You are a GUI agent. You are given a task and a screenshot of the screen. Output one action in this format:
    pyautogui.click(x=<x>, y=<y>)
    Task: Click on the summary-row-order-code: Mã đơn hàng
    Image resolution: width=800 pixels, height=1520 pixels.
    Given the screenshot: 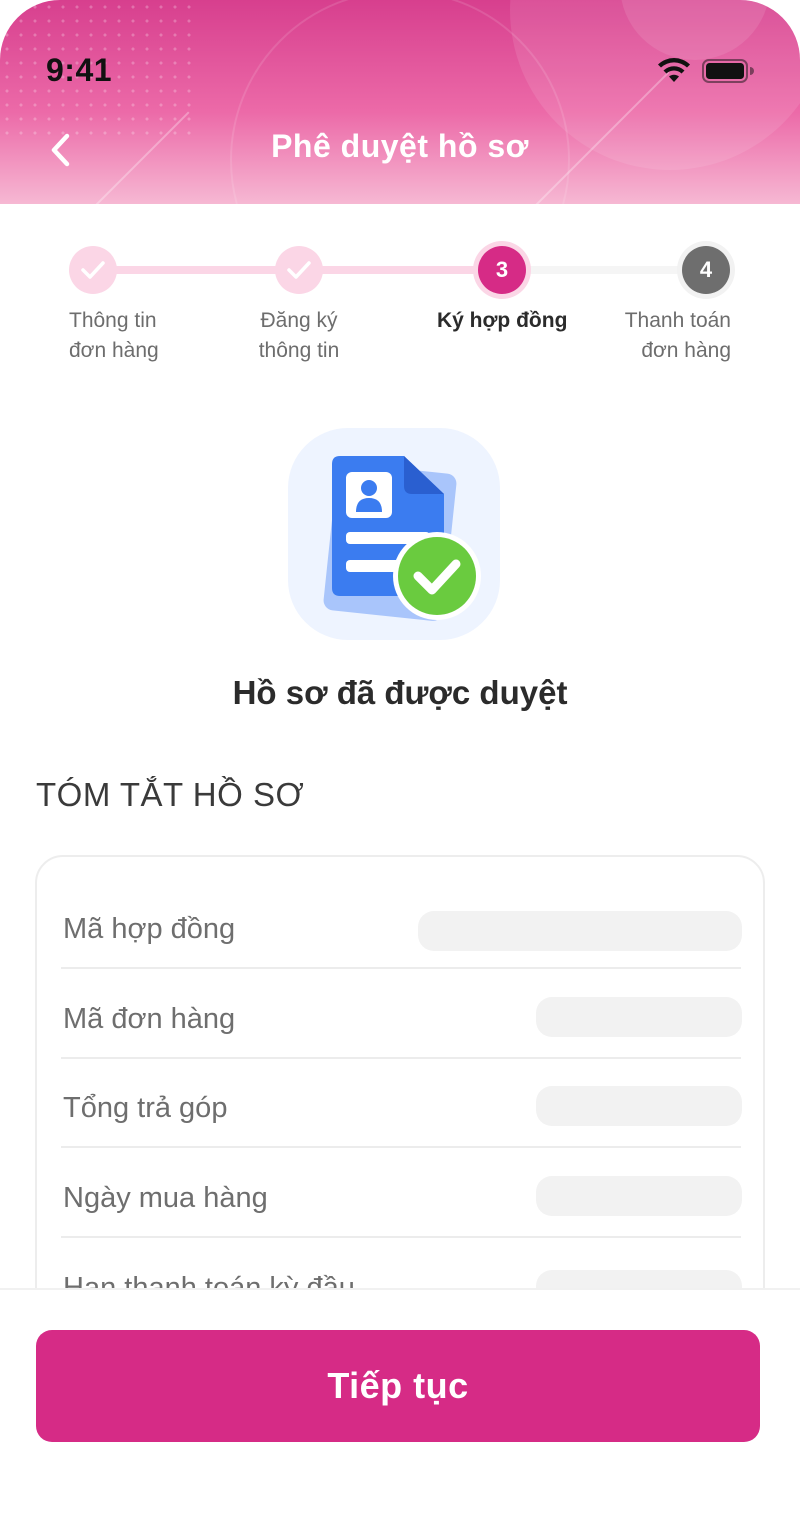 What is the action you would take?
    pyautogui.click(x=401, y=1014)
    